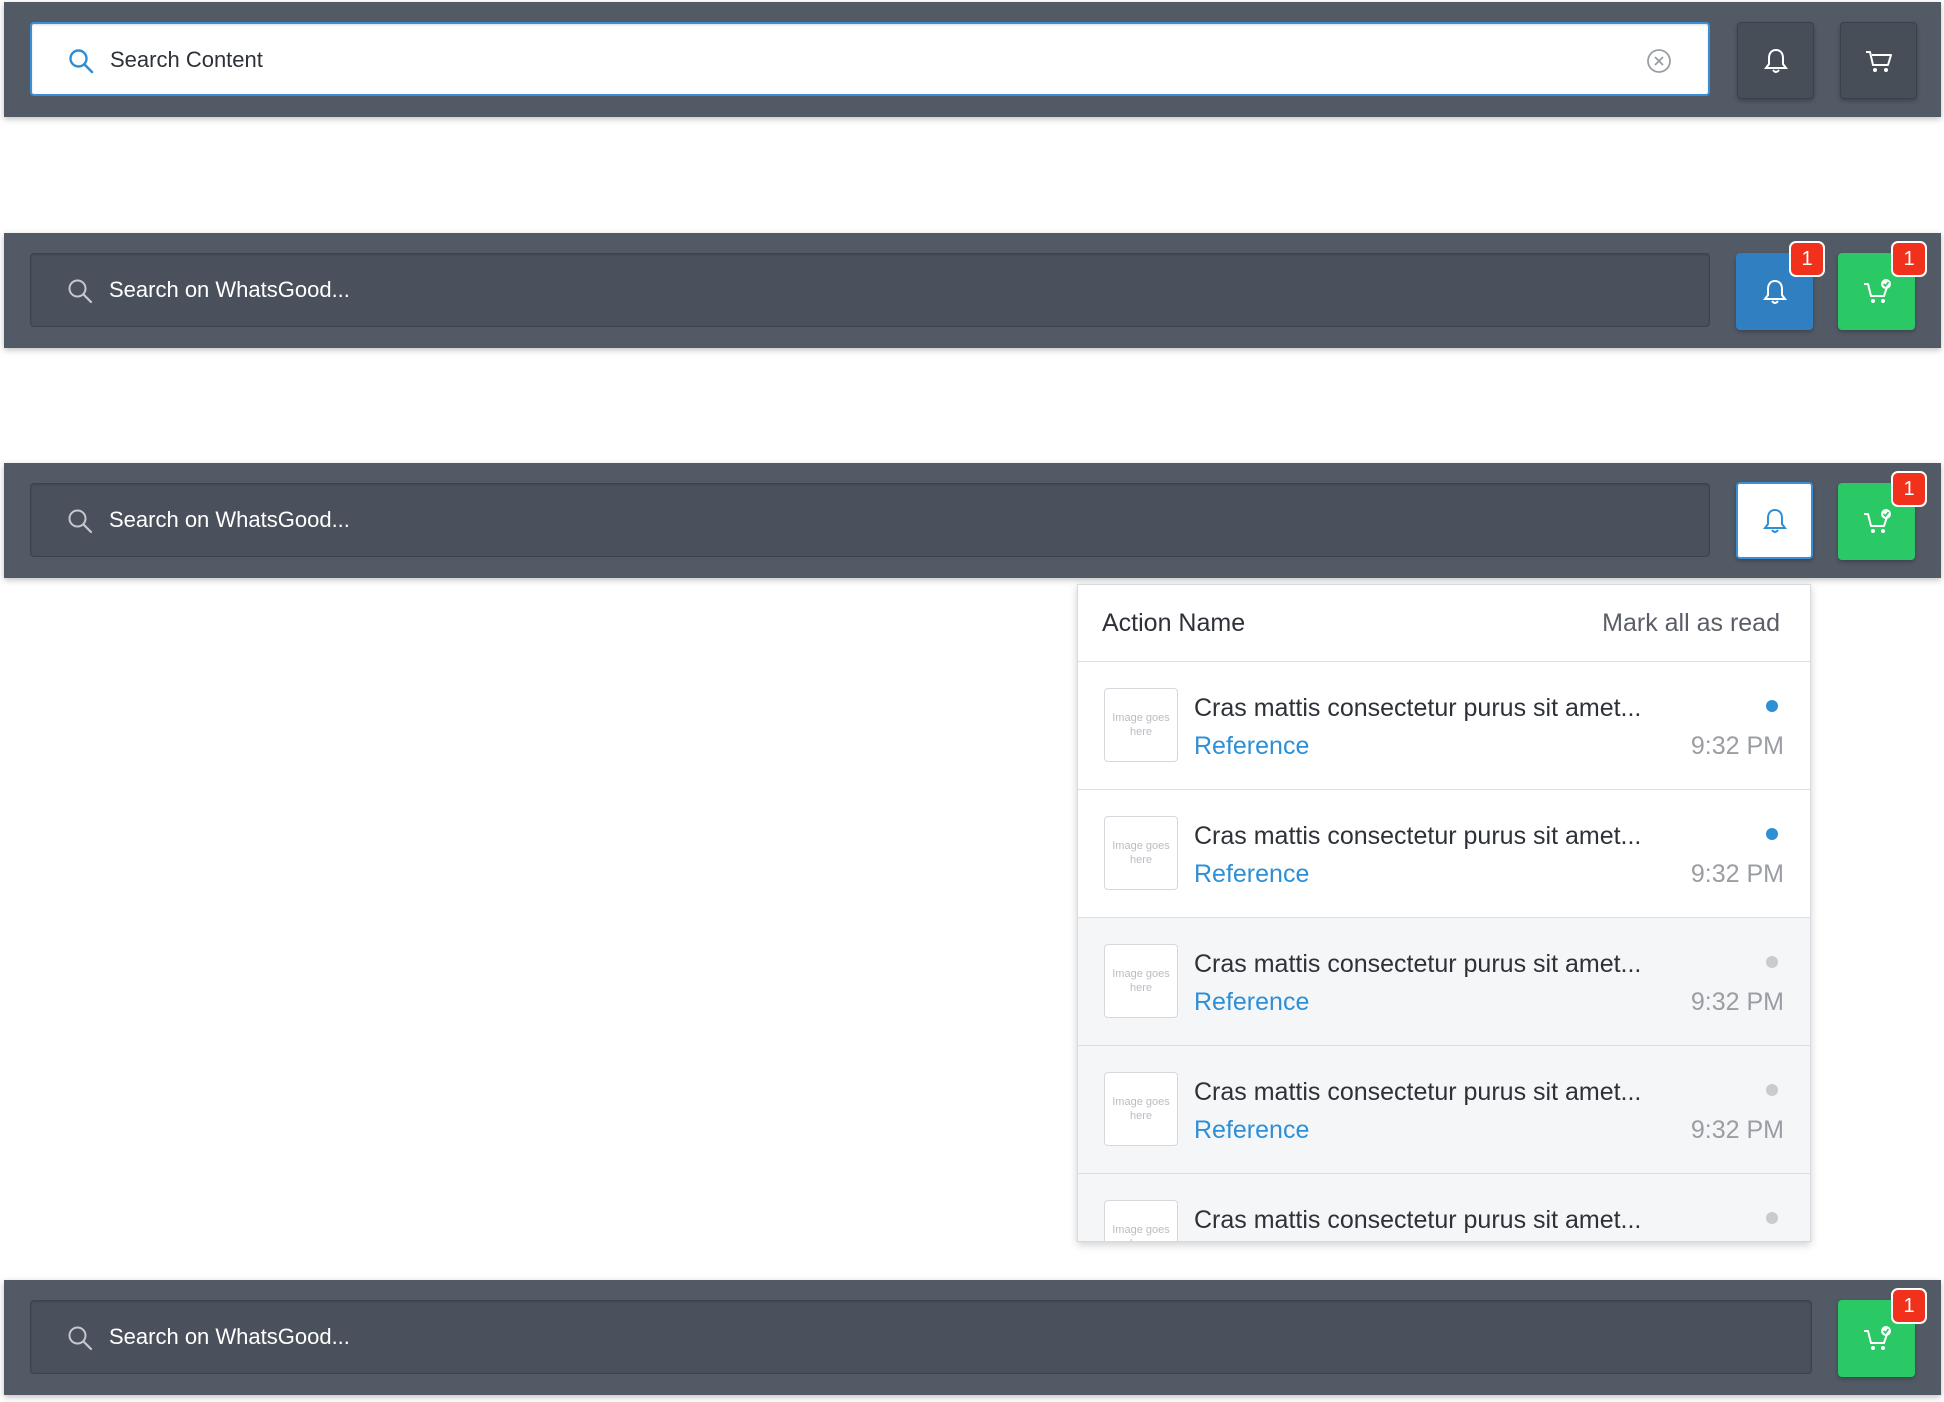 Image resolution: width=1944 pixels, height=1402 pixels. I want to click on search-input-value: Search Content, so click(186, 59).